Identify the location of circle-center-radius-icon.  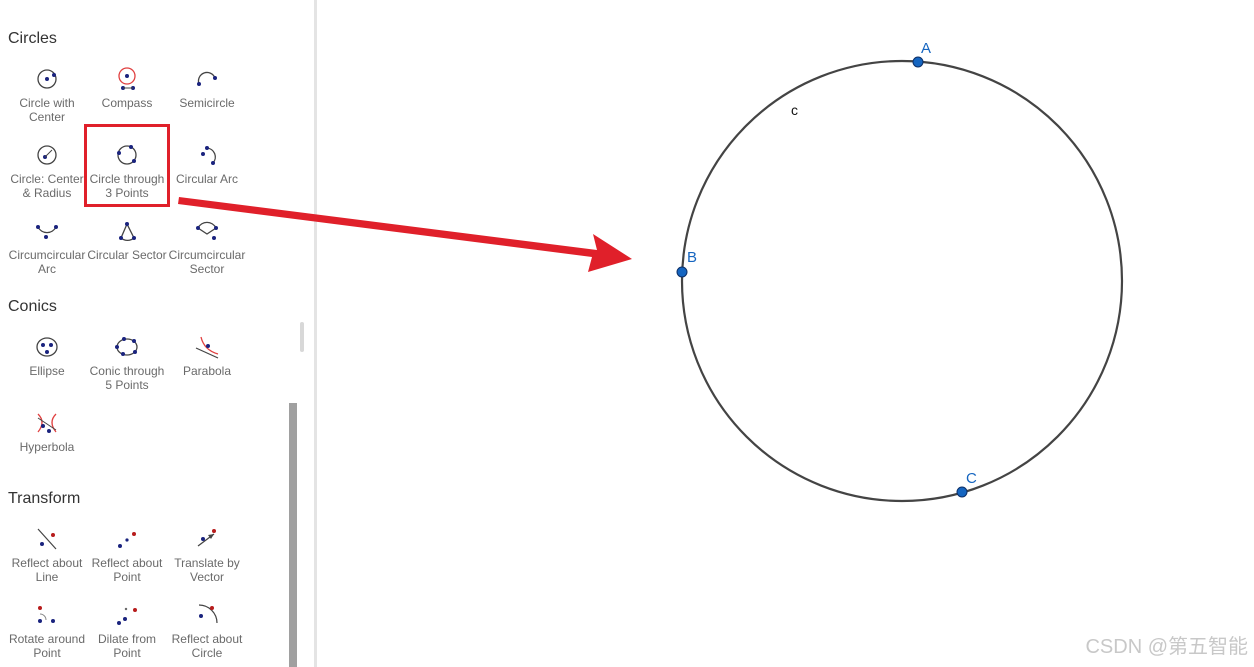
(47, 155).